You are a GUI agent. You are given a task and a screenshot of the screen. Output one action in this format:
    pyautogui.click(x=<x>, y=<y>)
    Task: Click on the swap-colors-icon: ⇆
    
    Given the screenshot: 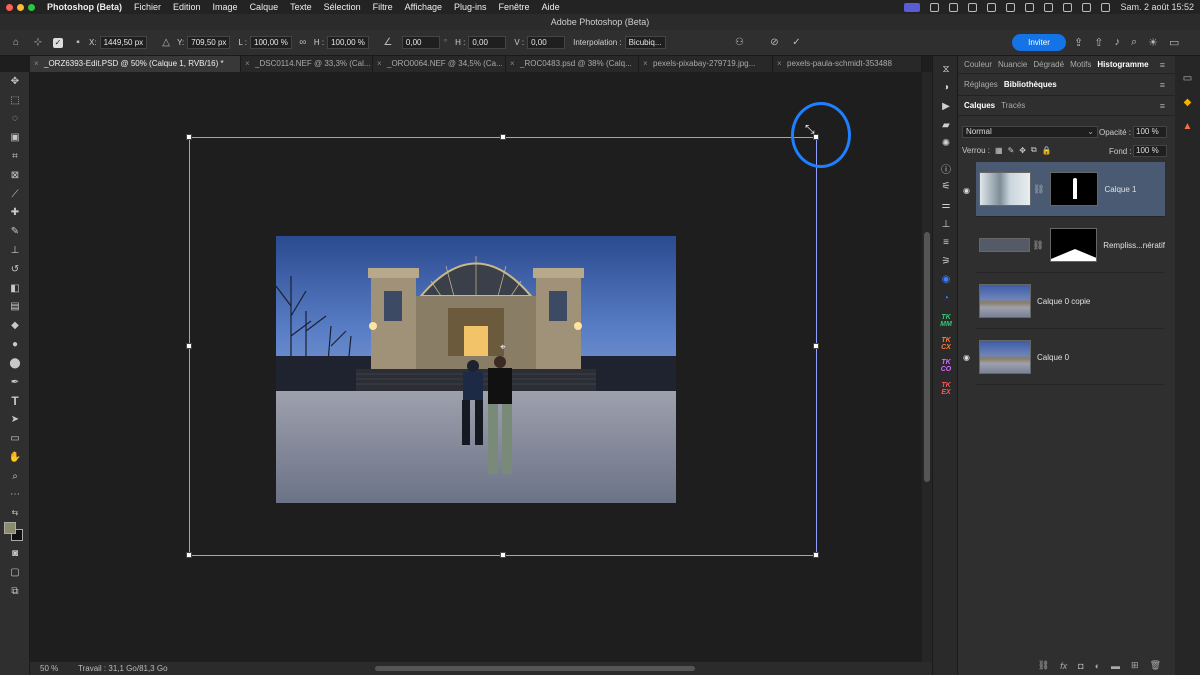 What is the action you would take?
    pyautogui.click(x=15, y=512)
    